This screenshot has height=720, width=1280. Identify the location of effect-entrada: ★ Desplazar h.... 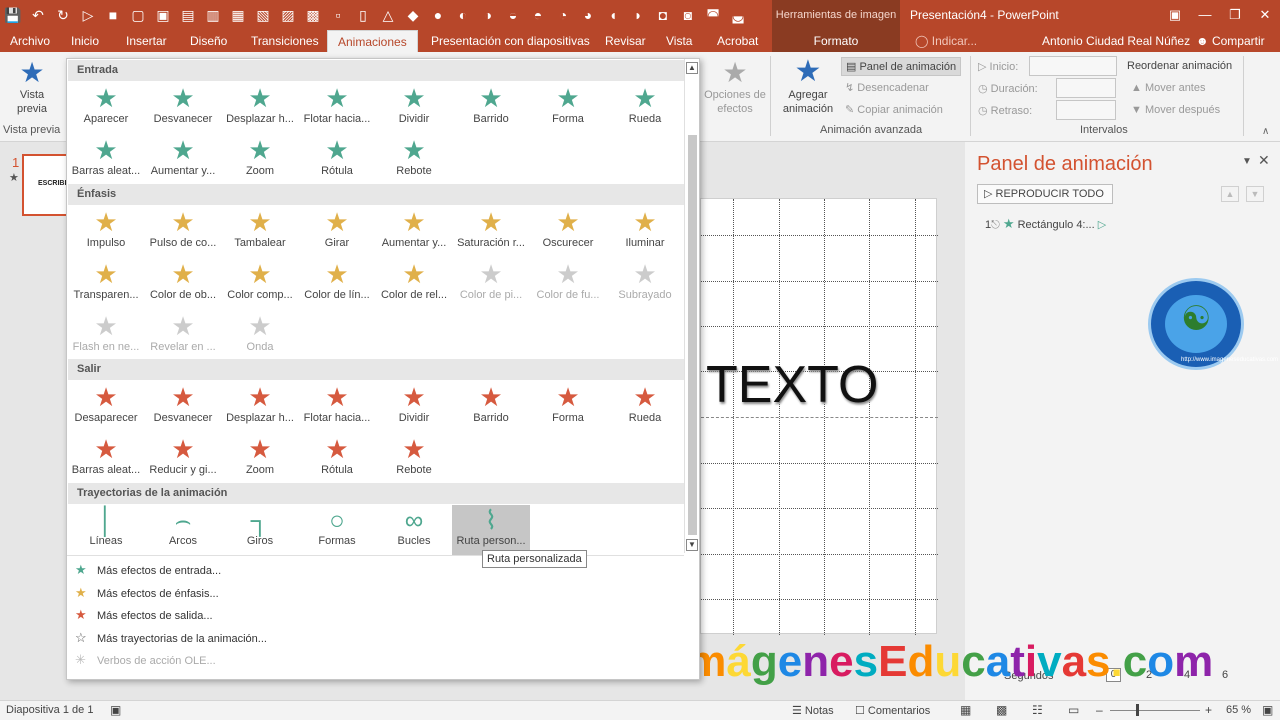
(260, 108).